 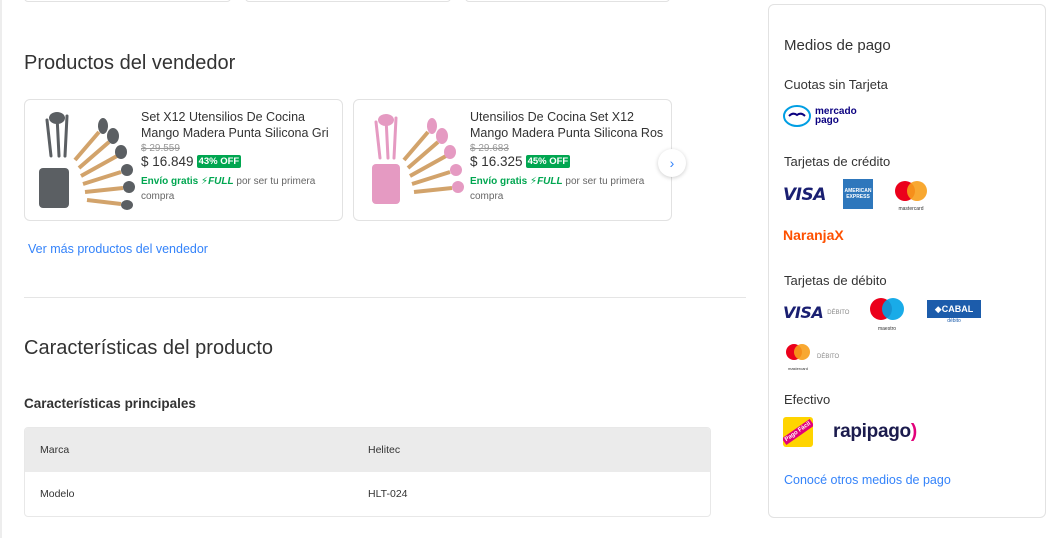 What do you see at coordinates (57, 494) in the screenshot?
I see `spec-key: Modelo` at bounding box center [57, 494].